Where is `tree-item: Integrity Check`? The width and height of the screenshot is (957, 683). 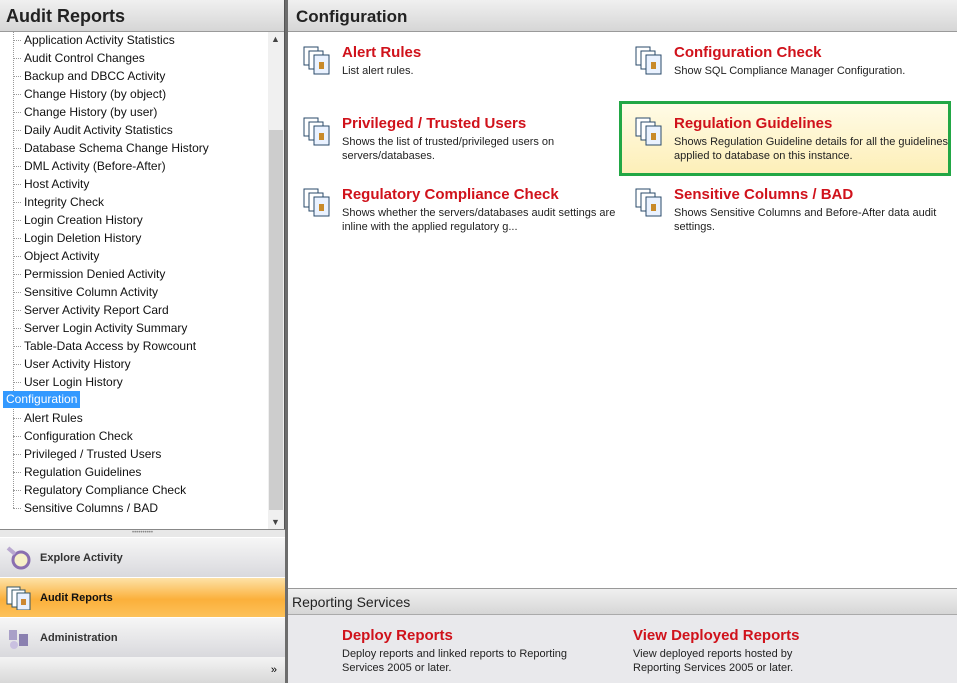 tree-item: Integrity Check is located at coordinates (58, 202).